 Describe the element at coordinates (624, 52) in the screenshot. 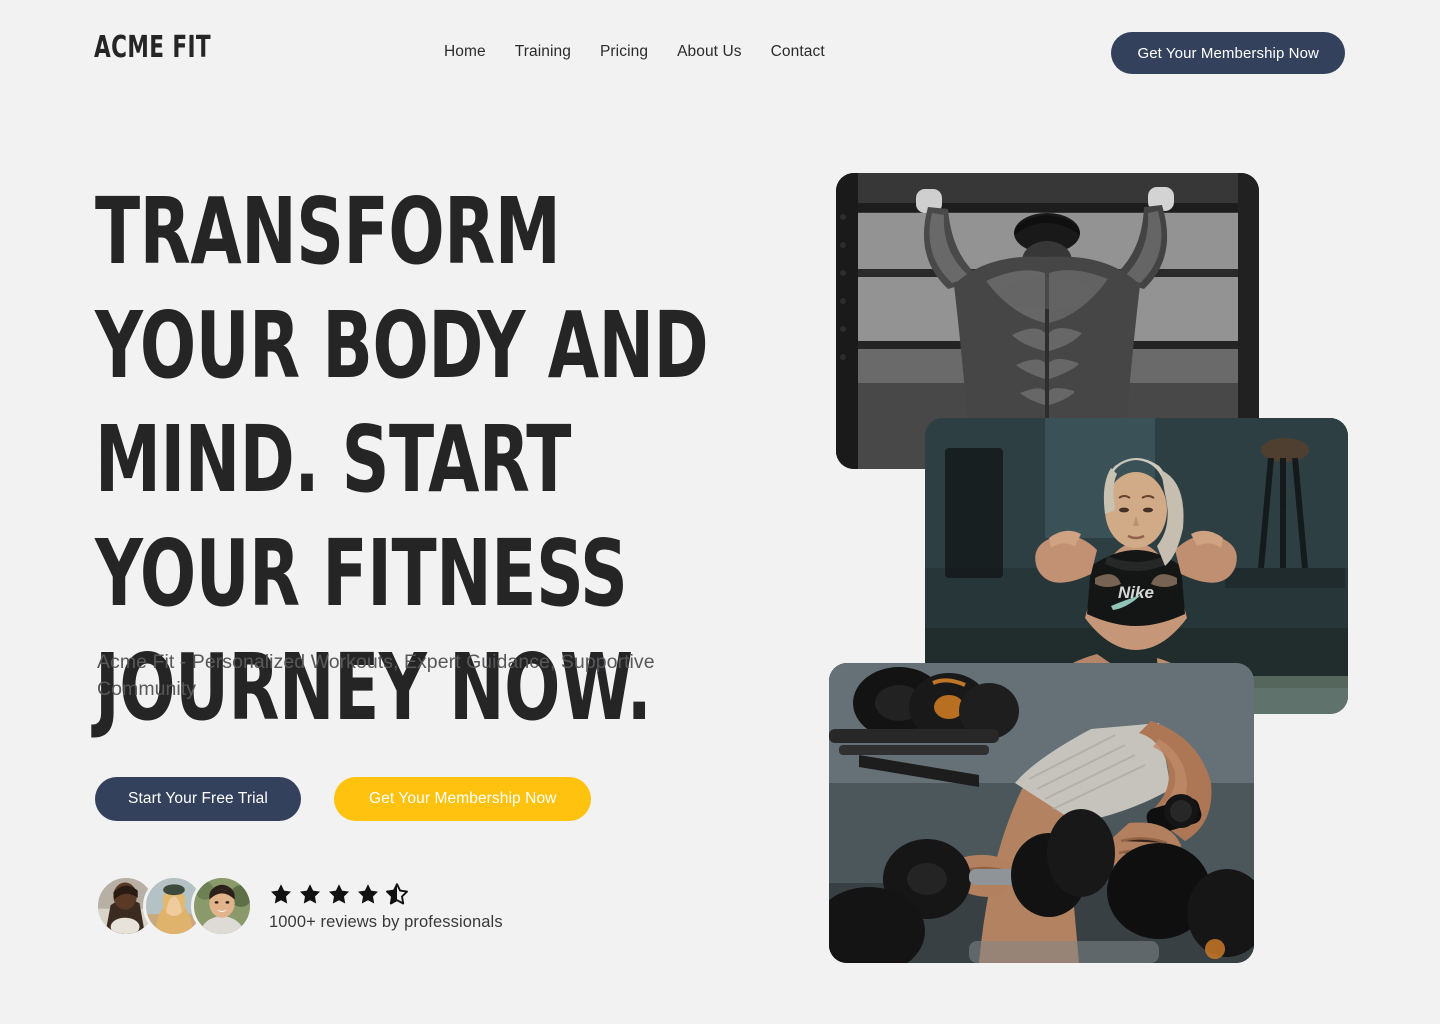

I see `nav-item-pricing: Pricing` at that location.